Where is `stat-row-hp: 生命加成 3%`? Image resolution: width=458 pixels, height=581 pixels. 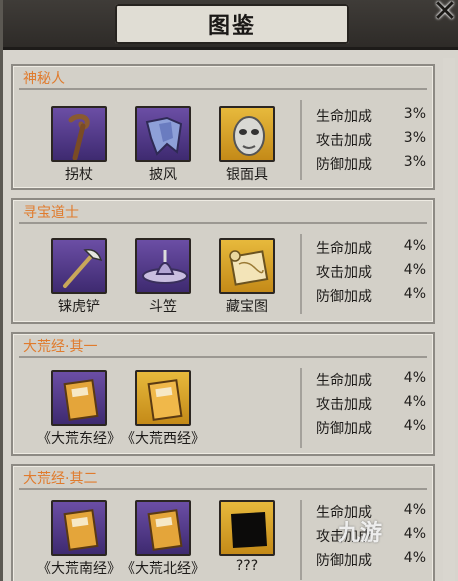
stat-row-hp: 生命加成 3% is located at coordinates (371, 117).